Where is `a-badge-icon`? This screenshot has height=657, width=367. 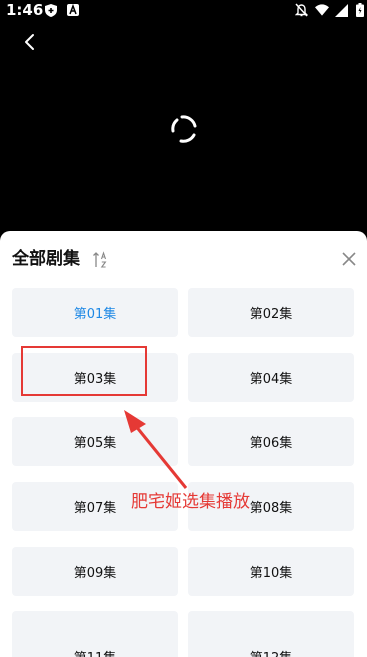
a-badge-icon is located at coordinates (73, 10).